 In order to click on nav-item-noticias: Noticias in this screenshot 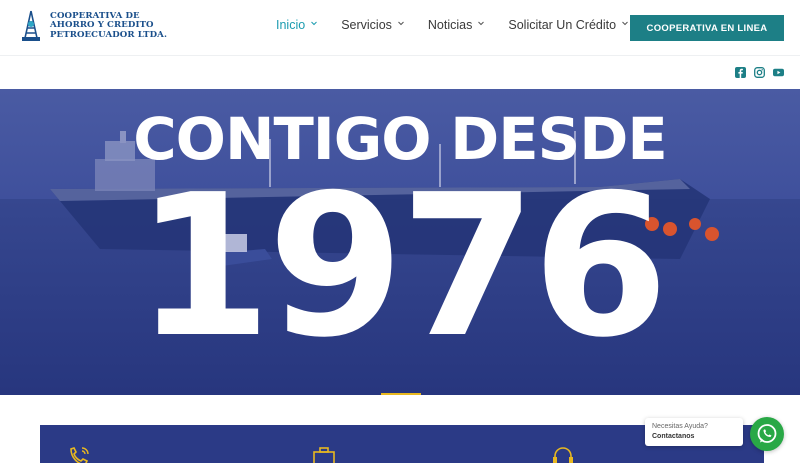, I will do `click(456, 25)`.